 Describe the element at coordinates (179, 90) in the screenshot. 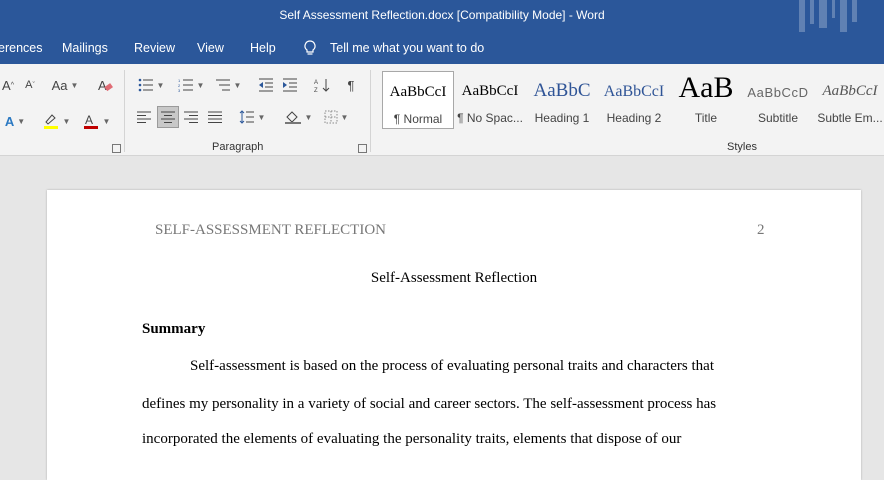

I see `svg-text: 3` at that location.